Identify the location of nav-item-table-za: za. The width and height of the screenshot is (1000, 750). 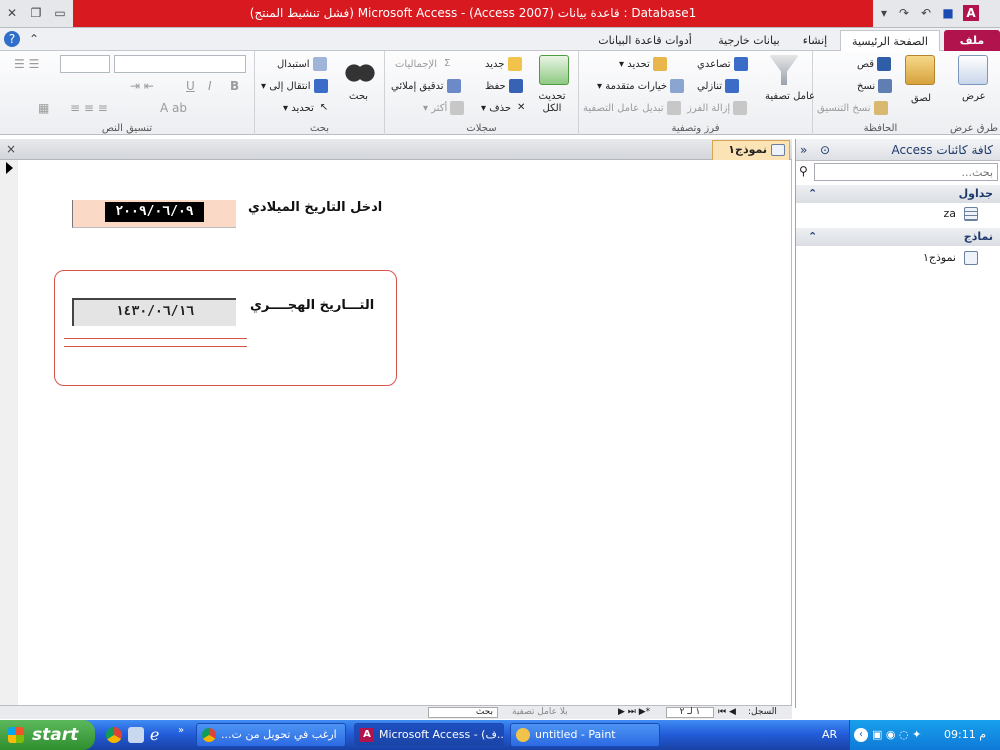
(960, 214).